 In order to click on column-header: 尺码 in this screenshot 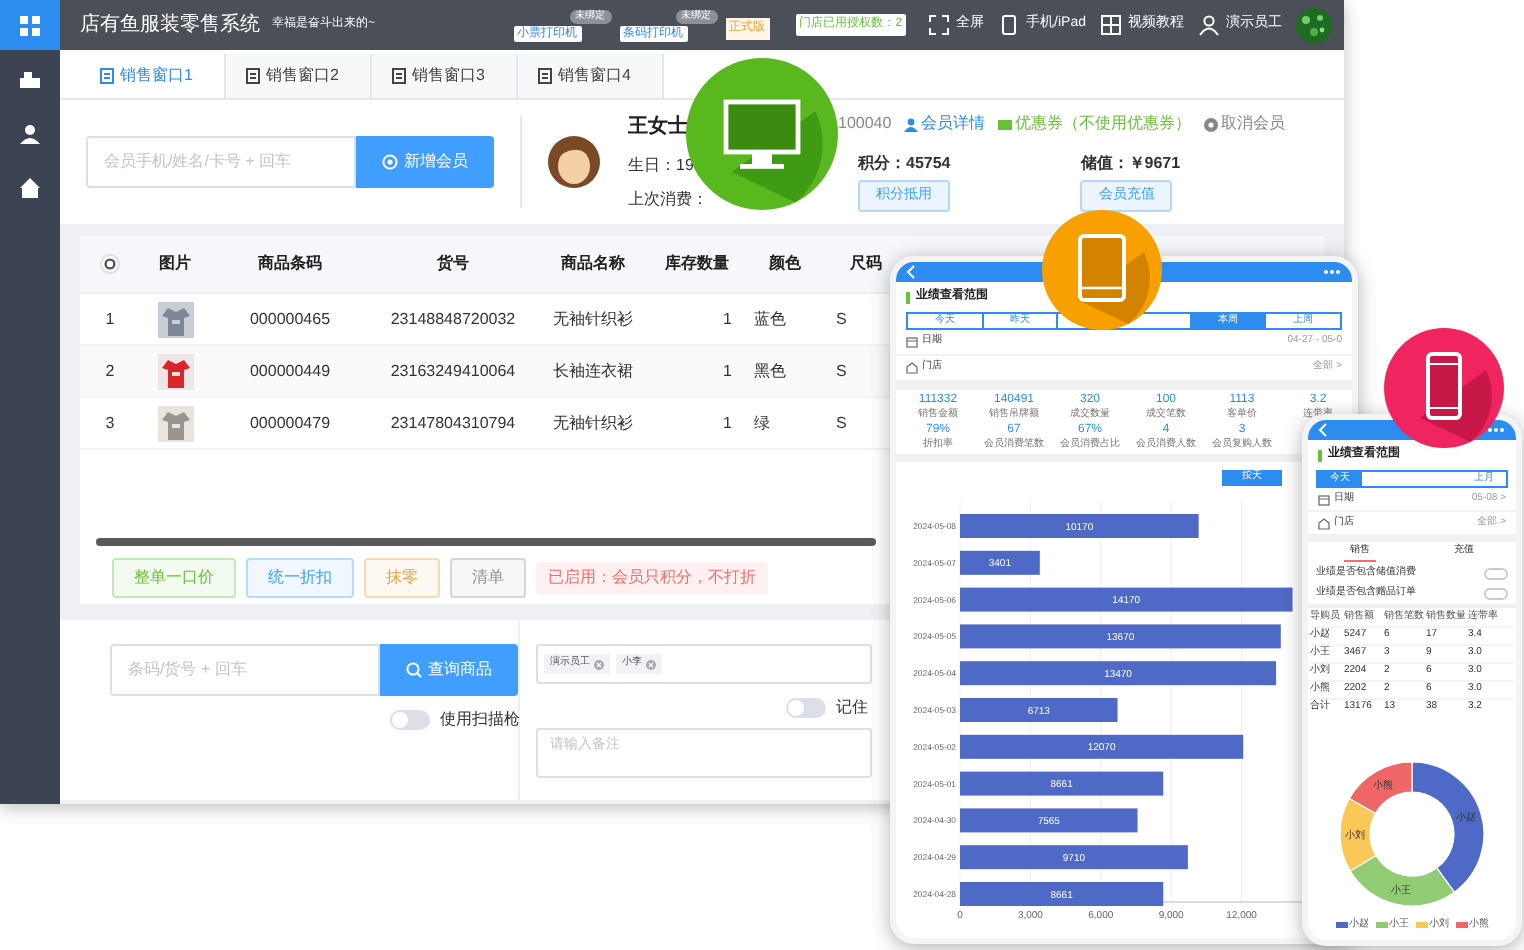, I will do `click(866, 264)`.